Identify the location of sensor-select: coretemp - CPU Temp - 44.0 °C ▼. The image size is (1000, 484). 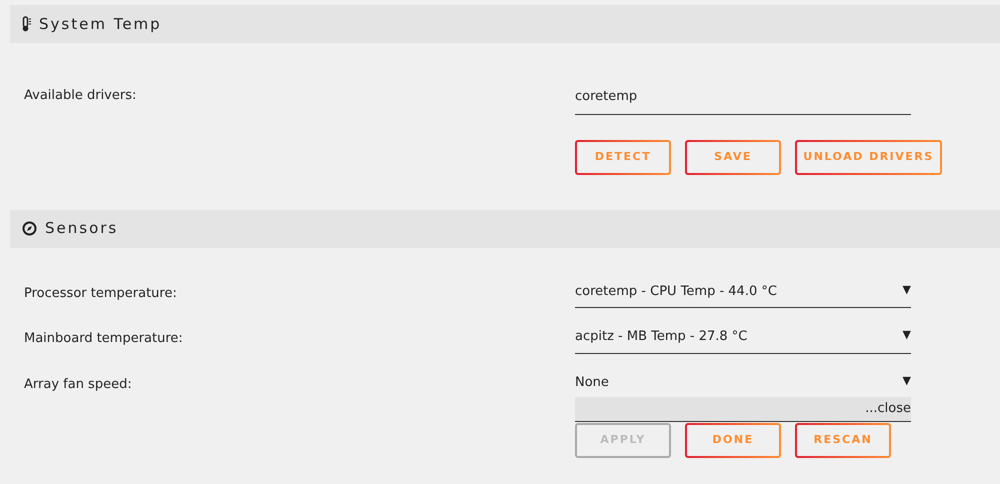
(743, 295).